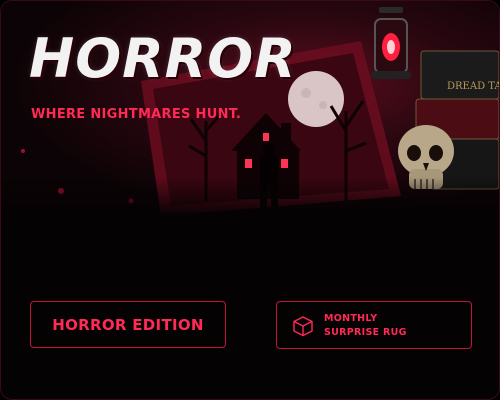 The width and height of the screenshot is (500, 400). Describe the element at coordinates (391, 43) in the screenshot. I see `lantern-icon` at that location.